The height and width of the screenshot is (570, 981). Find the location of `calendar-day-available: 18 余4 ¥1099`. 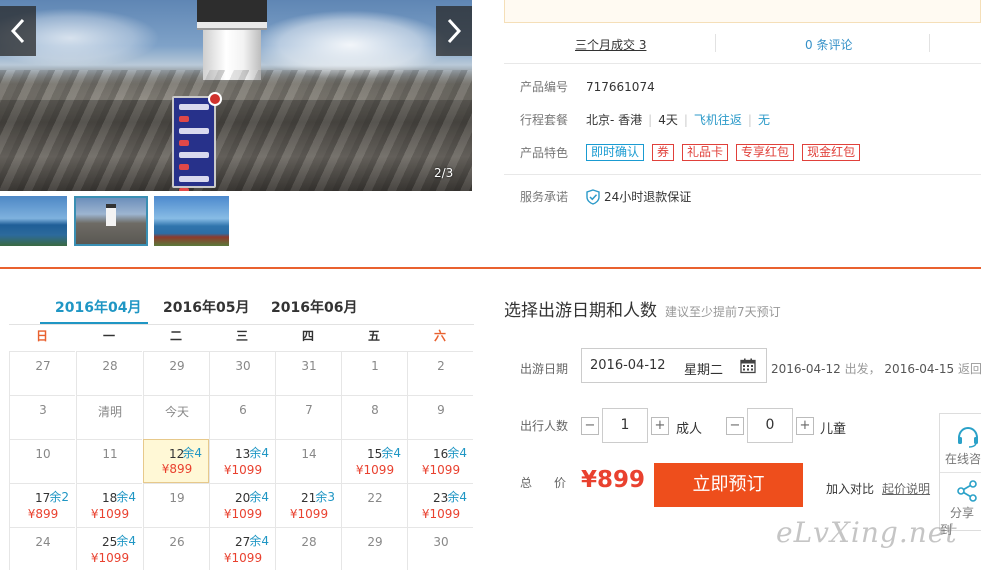

calendar-day-available: 18 余4 ¥1099 is located at coordinates (109, 505).